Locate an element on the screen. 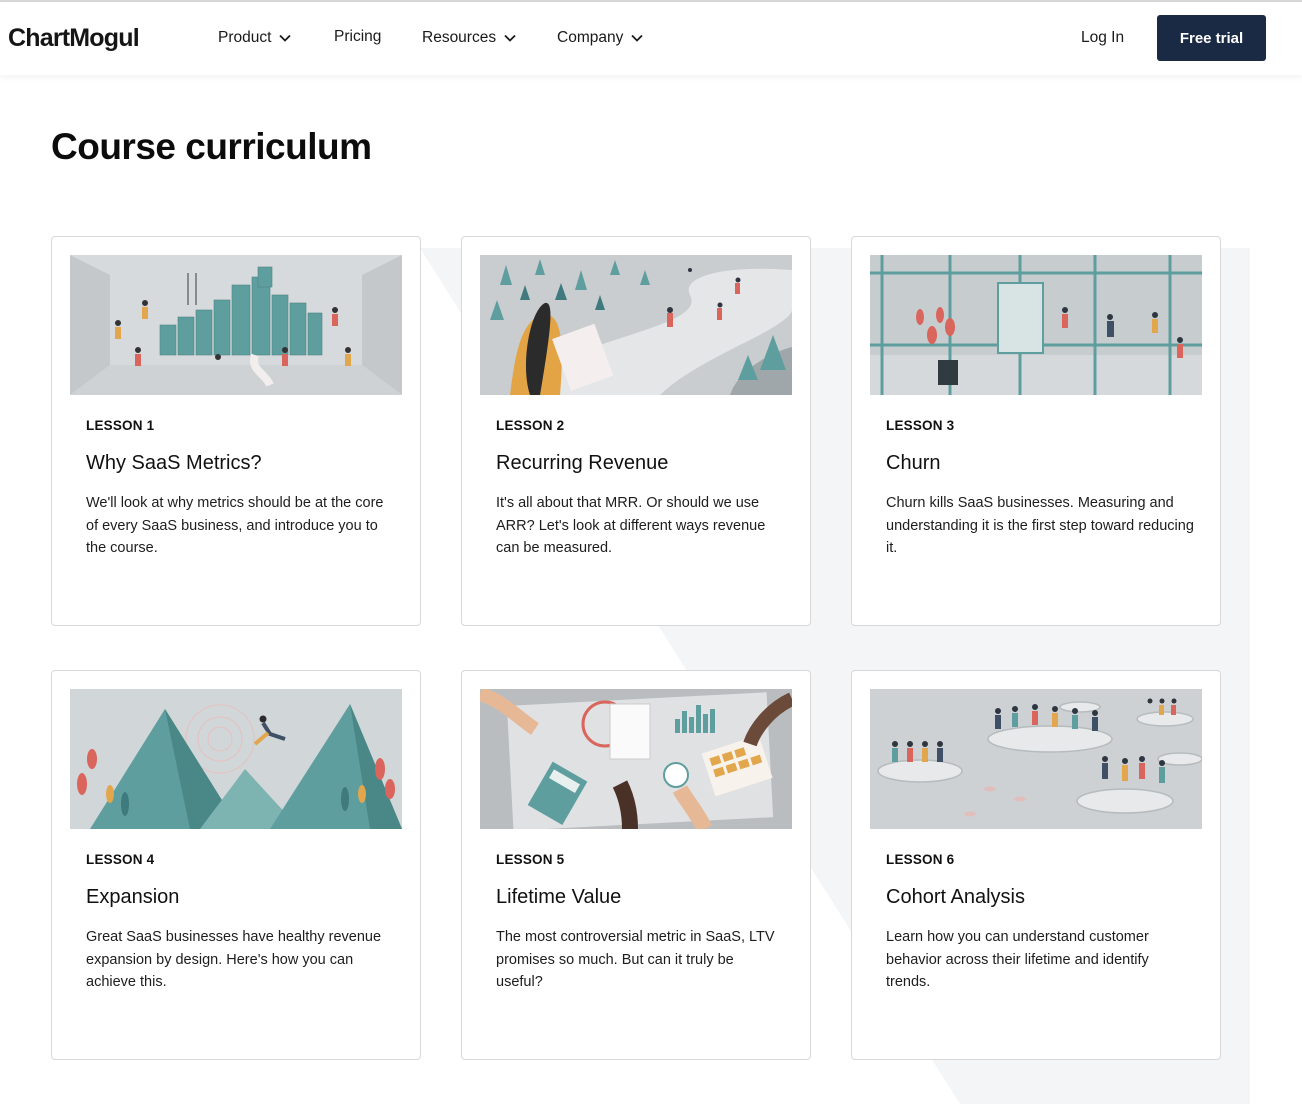  nav-product: Product is located at coordinates (255, 38).